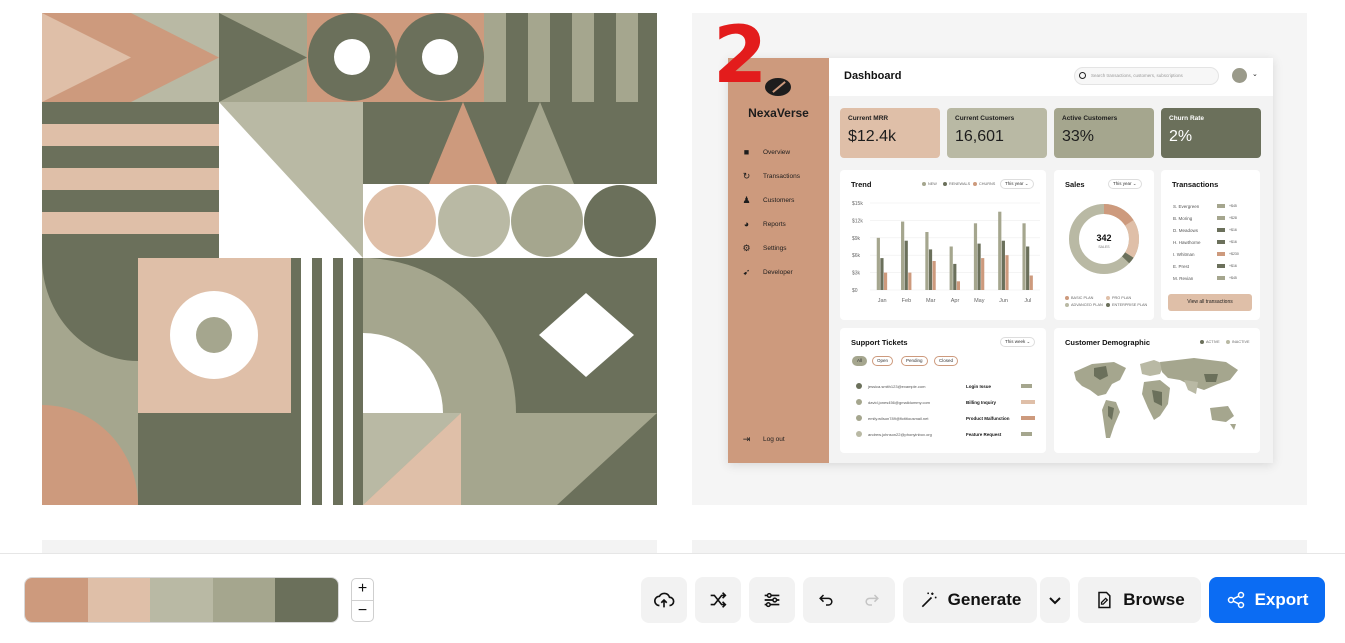 This screenshot has width=1345, height=643. Describe the element at coordinates (779, 200) in the screenshot. I see `sidebar-item-label: Customers` at that location.